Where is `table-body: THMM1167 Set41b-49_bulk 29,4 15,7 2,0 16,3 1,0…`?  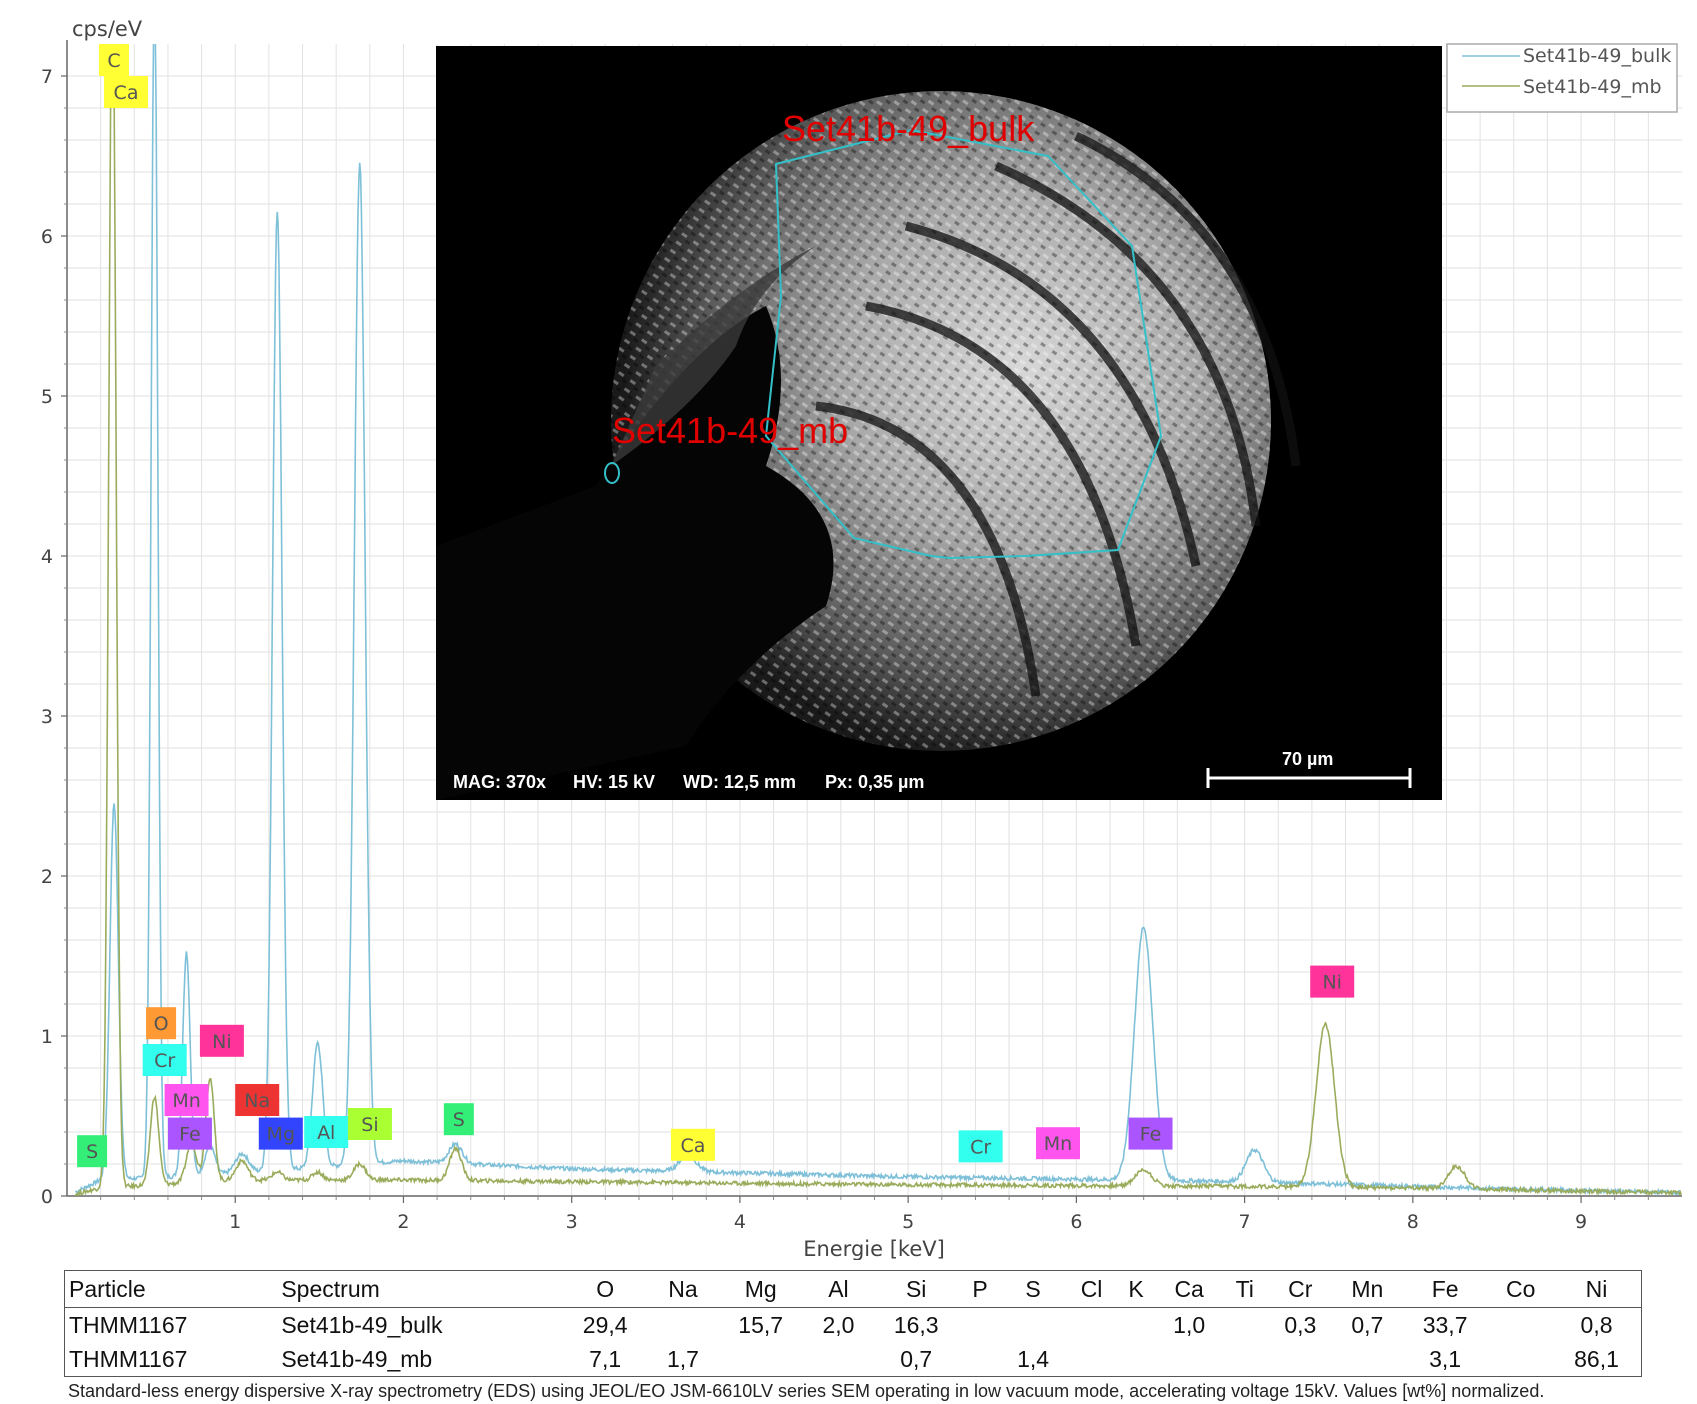
table-body: THMM1167 Set41b-49_bulk 29,4 15,7 2,0 16,3 1,0… is located at coordinates (853, 1342).